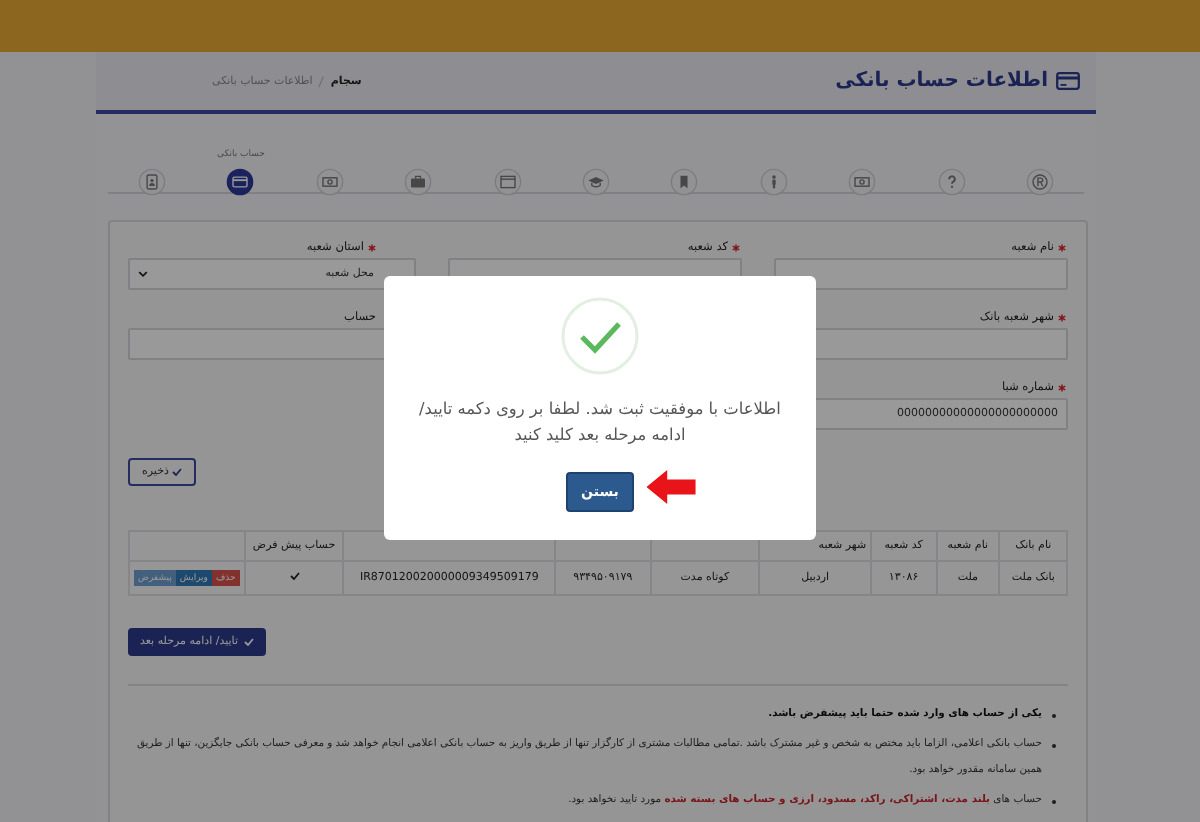 The height and width of the screenshot is (822, 1200). I want to click on chevron-down-icon, so click(143, 274).